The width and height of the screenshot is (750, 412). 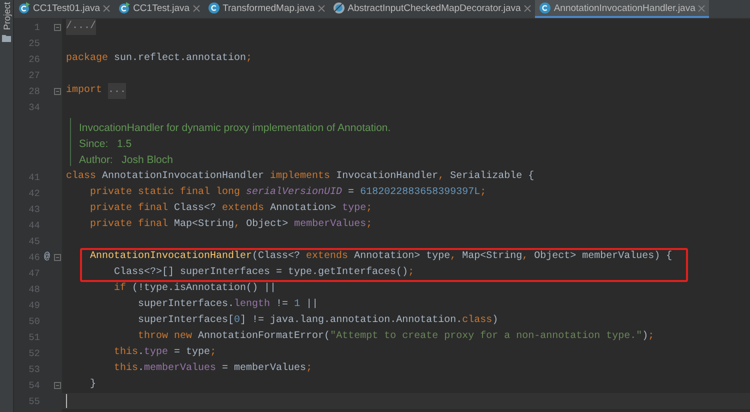 I want to click on doc-tag-line: Author: Josh Bloch, so click(x=126, y=160).